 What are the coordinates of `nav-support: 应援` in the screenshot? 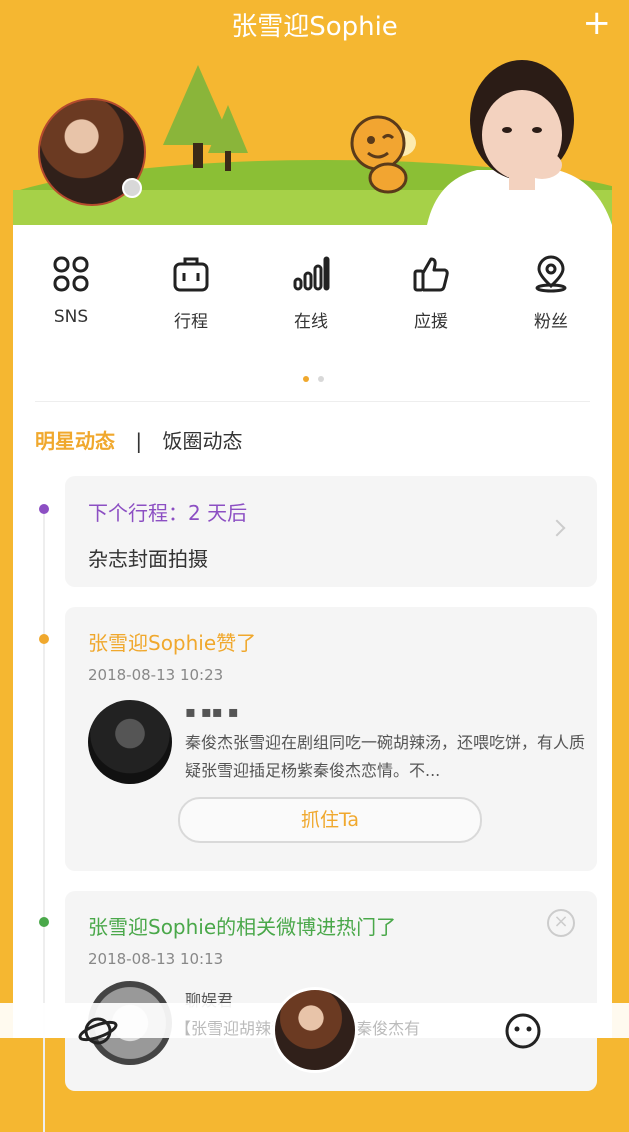 It's located at (431, 293).